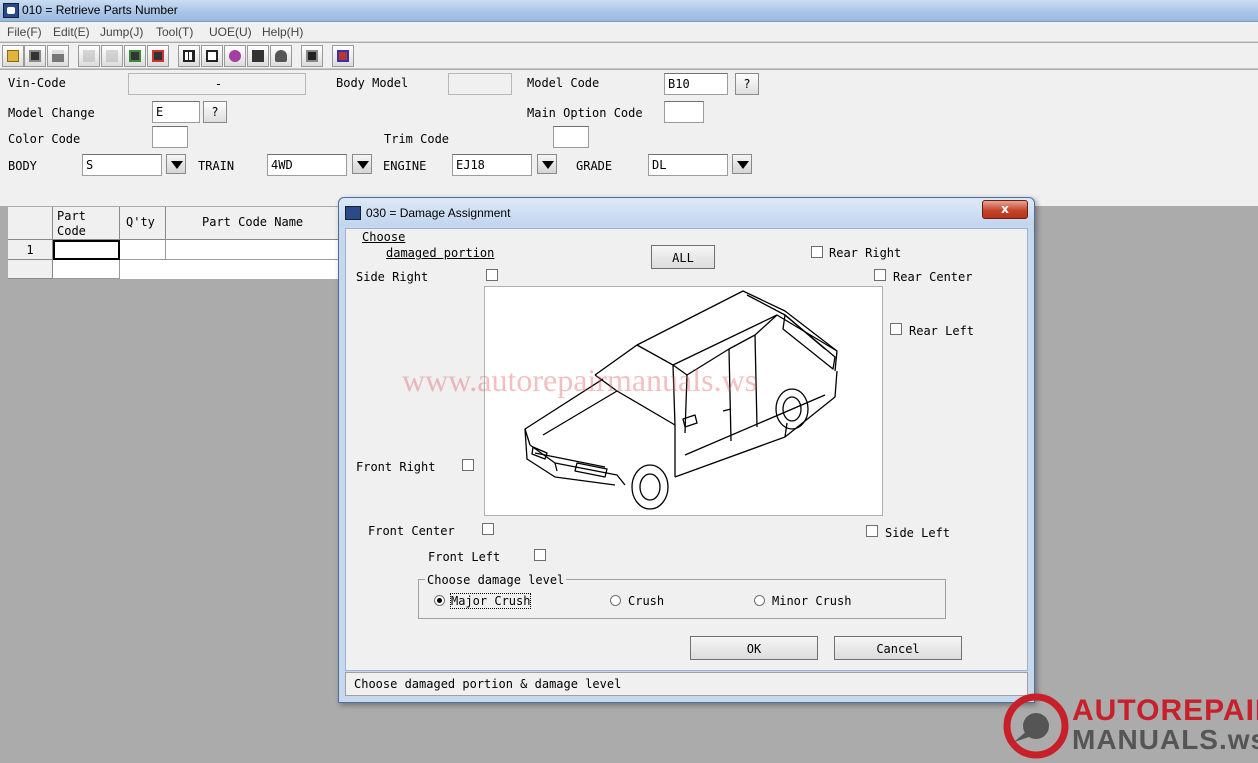  What do you see at coordinates (918, 533) in the screenshot?
I see `side-left-label: Side Left` at bounding box center [918, 533].